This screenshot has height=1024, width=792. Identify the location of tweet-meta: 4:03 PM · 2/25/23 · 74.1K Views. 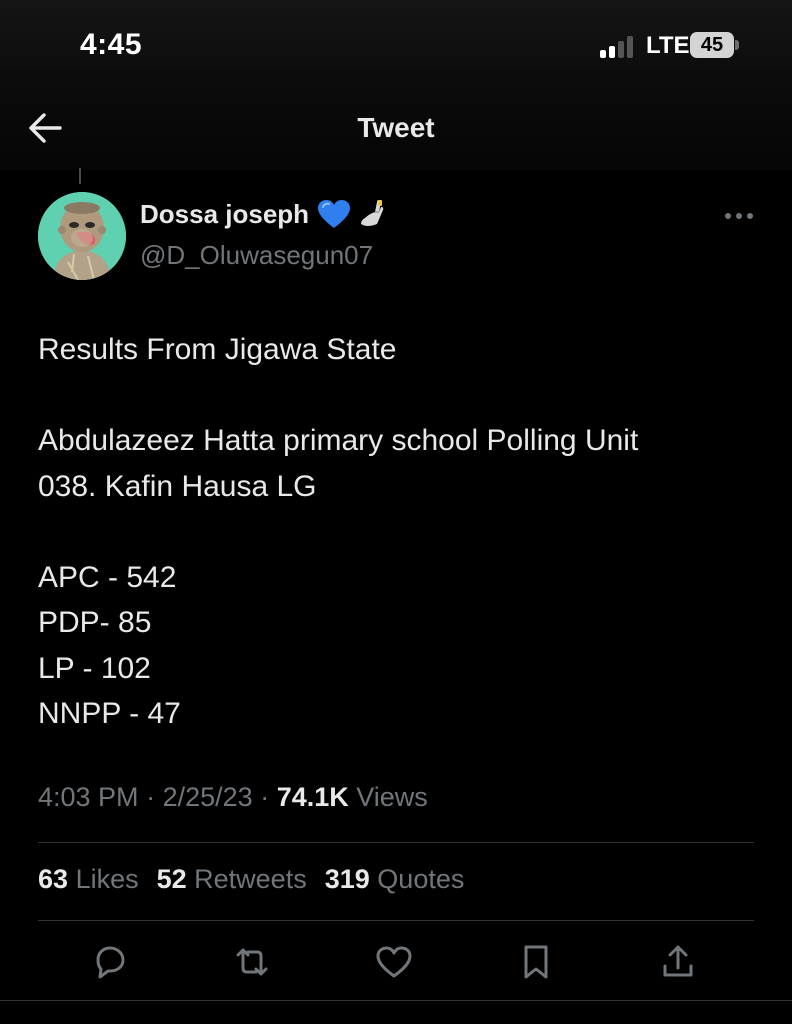
(233, 797).